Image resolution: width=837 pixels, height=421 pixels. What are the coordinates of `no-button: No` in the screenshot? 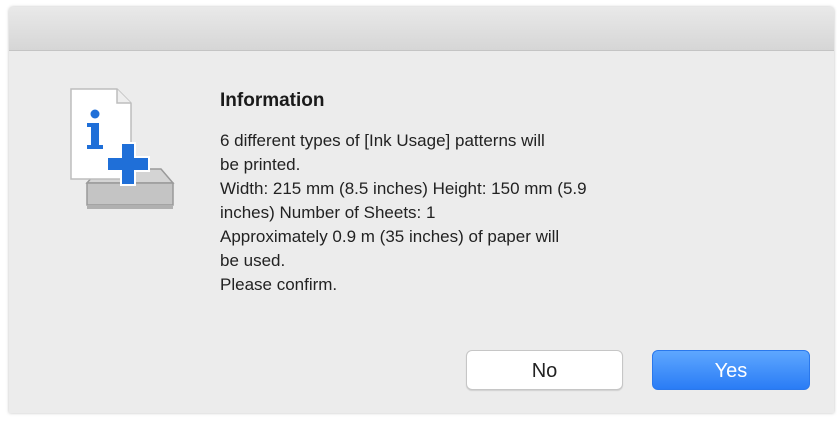 It's located at (544, 370).